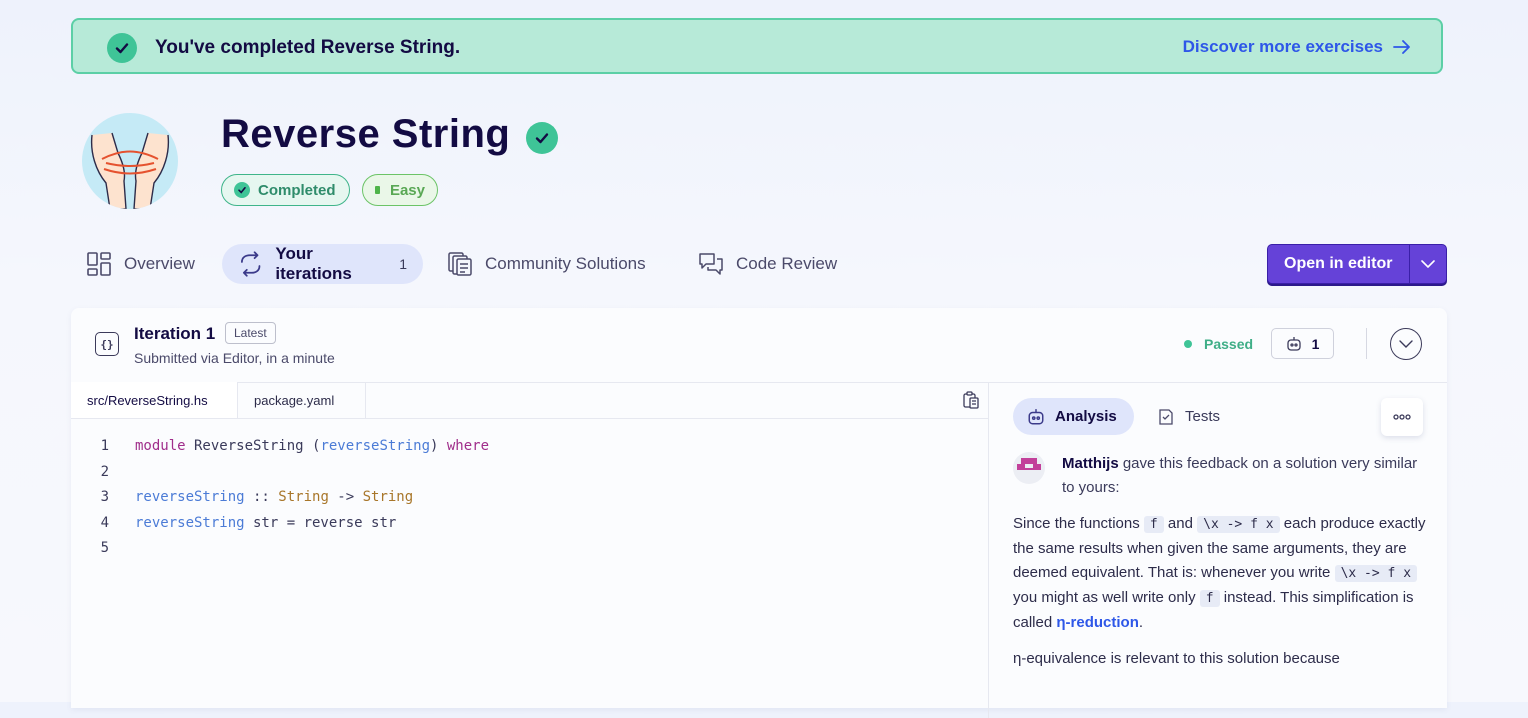  I want to click on iterations-count: 1, so click(403, 264).